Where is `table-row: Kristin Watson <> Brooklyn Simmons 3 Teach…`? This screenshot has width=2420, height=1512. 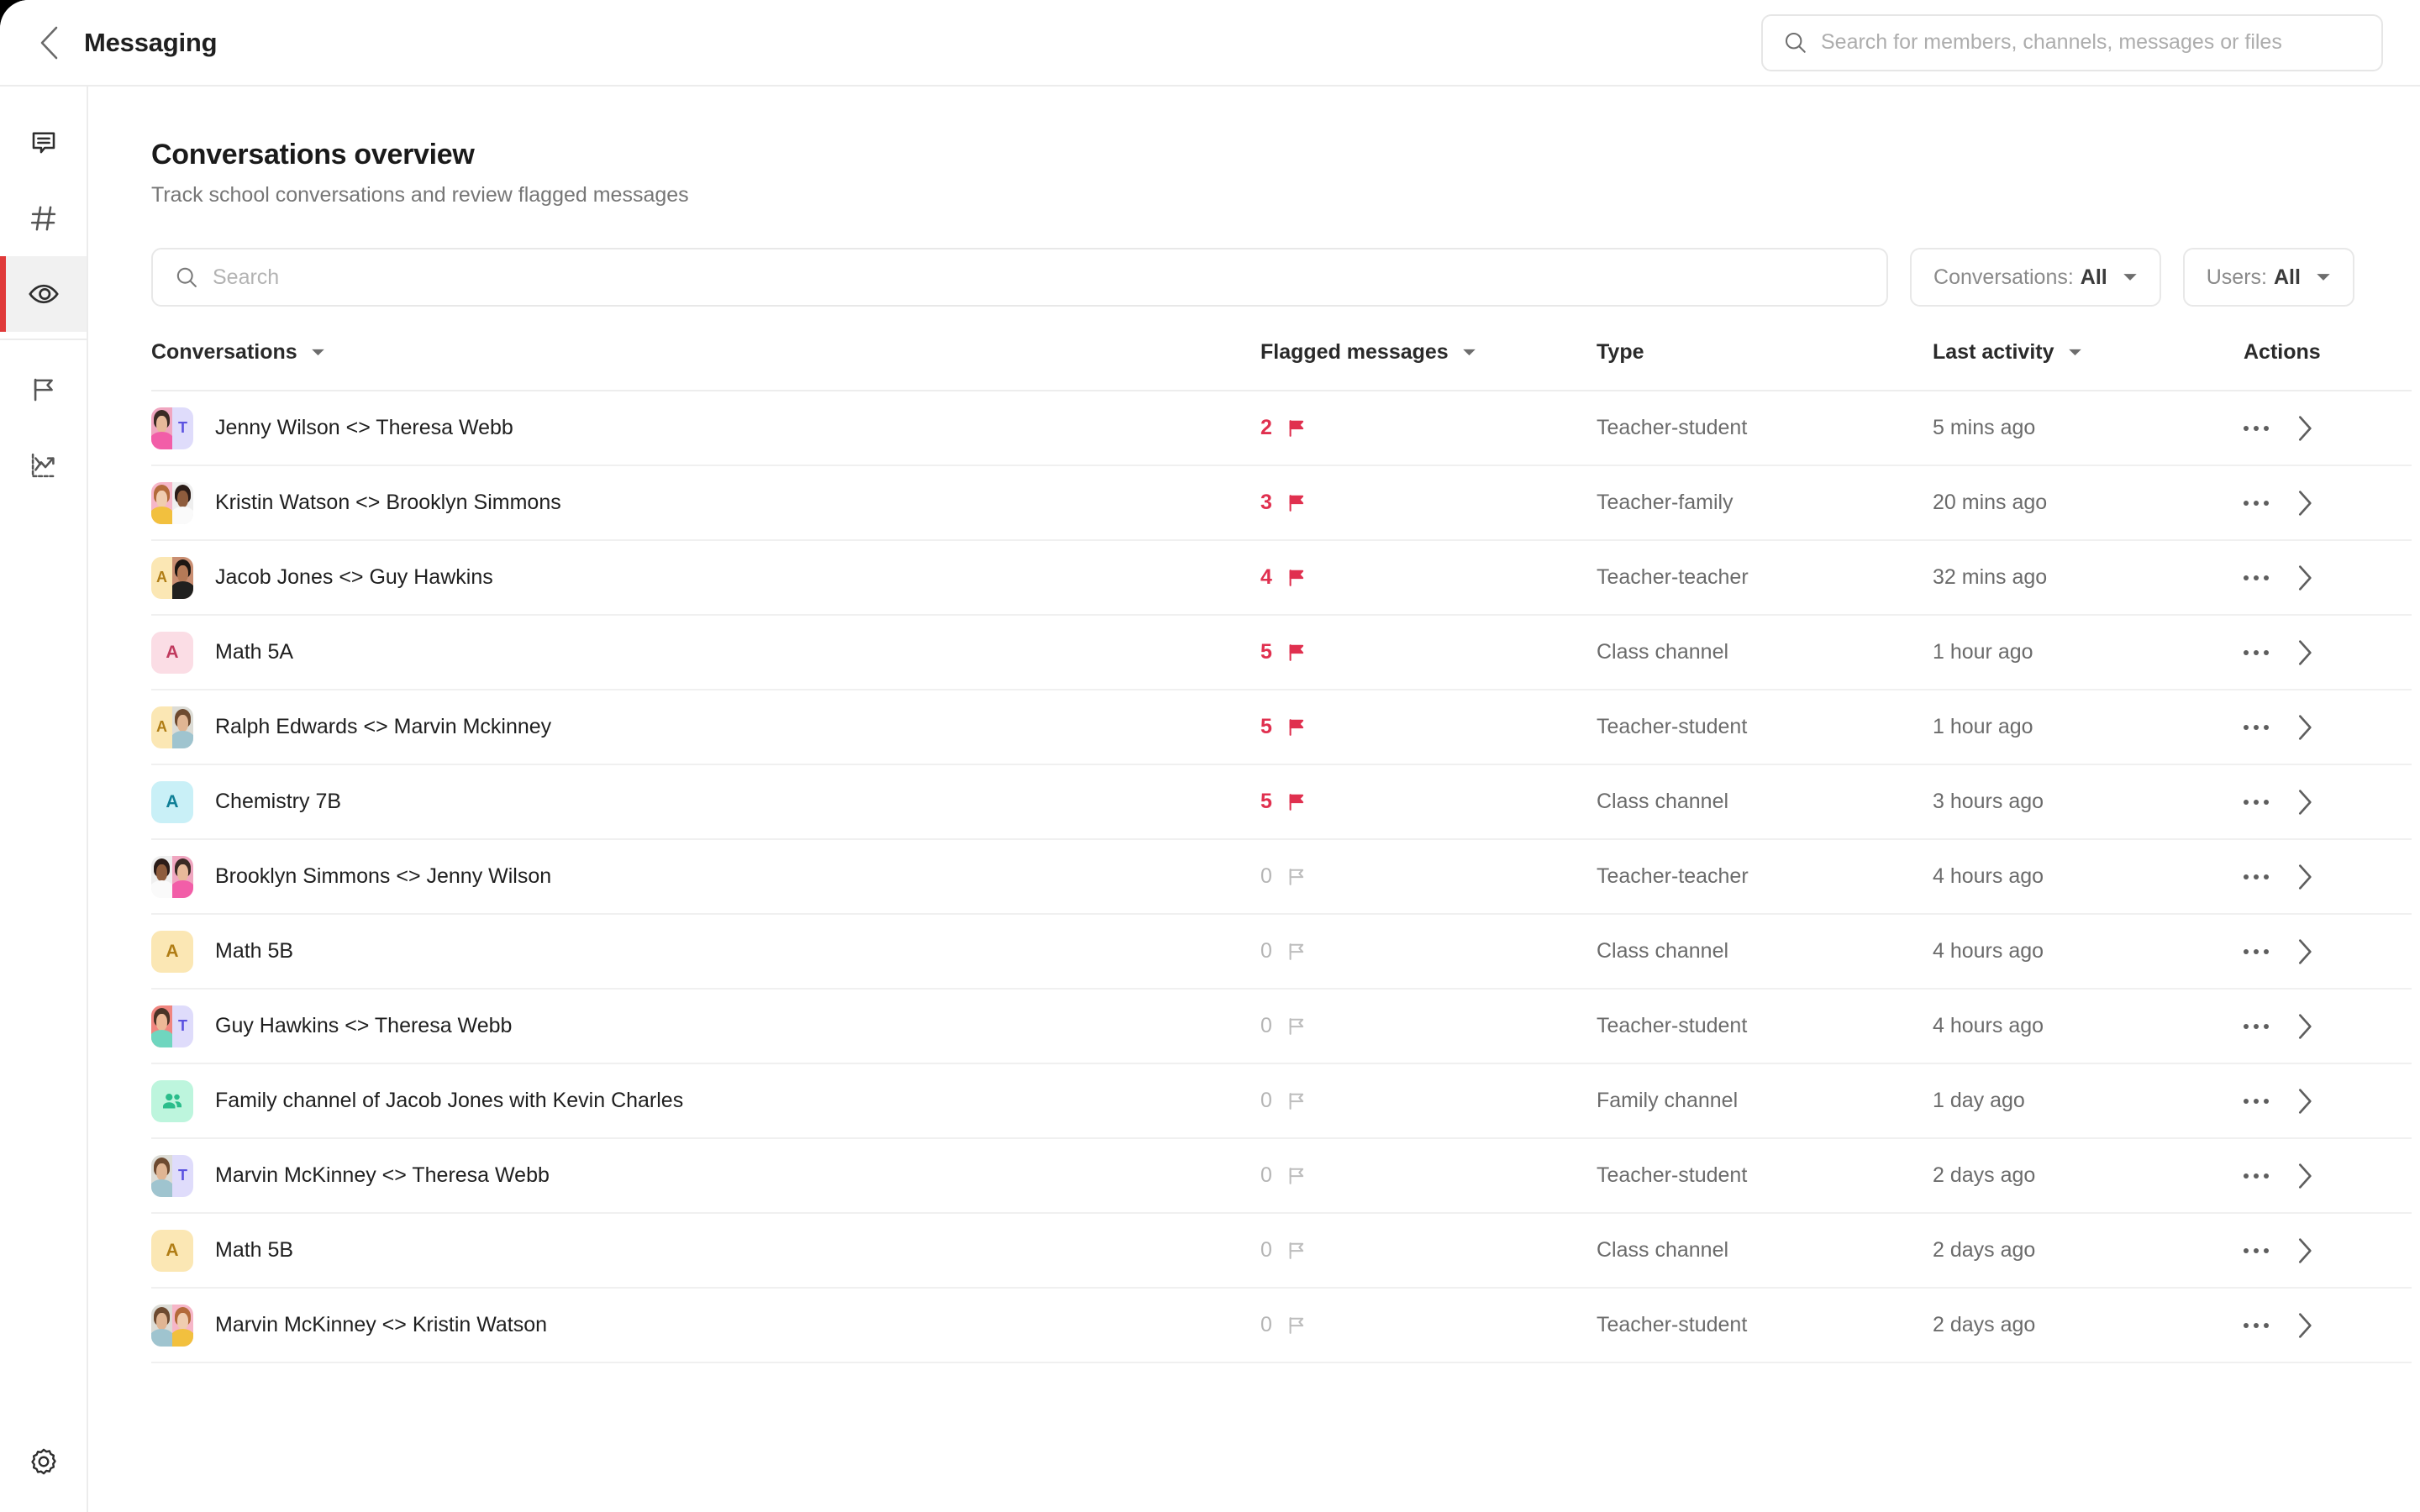
table-row: Kristin Watson <> Brooklyn Simmons 3 Teach… is located at coordinates (1282, 503).